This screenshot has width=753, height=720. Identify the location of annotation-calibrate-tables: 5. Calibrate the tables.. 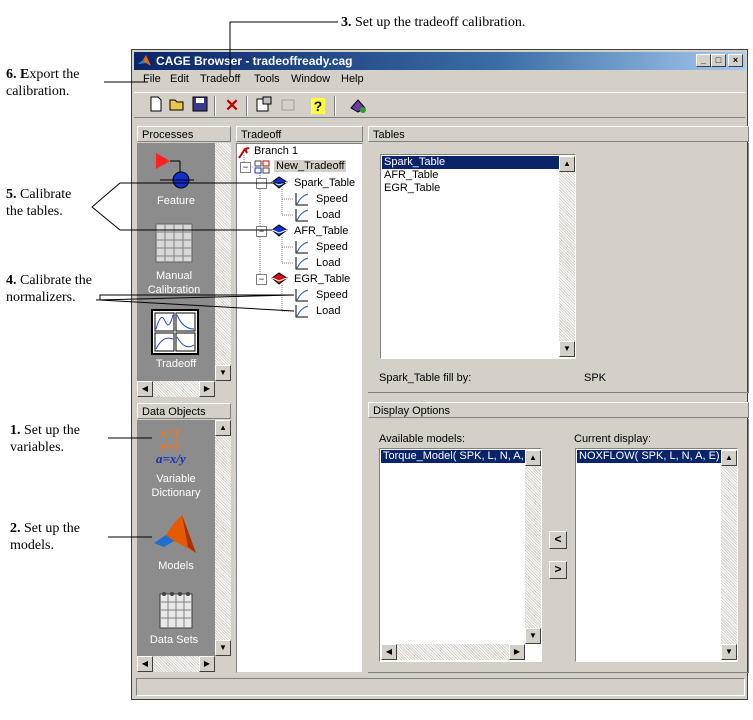
(39, 203).